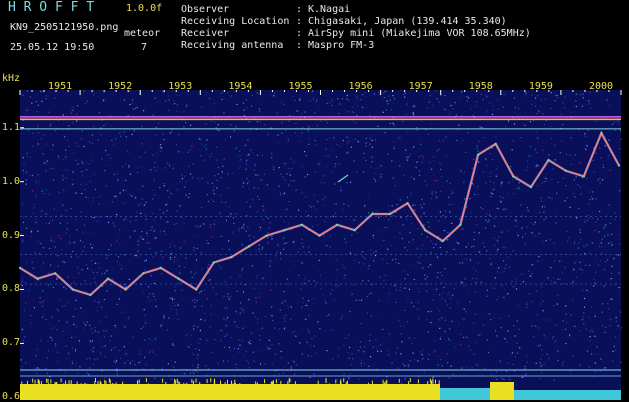  I want to click on info-value-location: Chigasaki, Japan (139.414 35.340), so click(407, 21).